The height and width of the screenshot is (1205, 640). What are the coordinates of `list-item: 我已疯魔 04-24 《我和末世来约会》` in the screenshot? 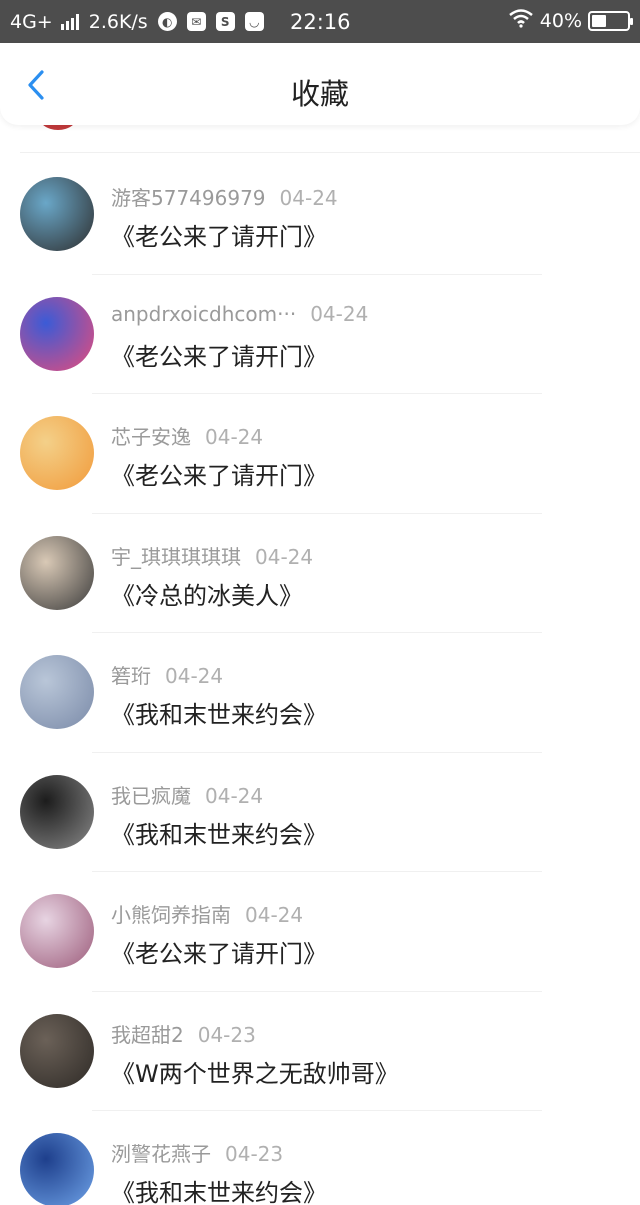 It's located at (320, 812).